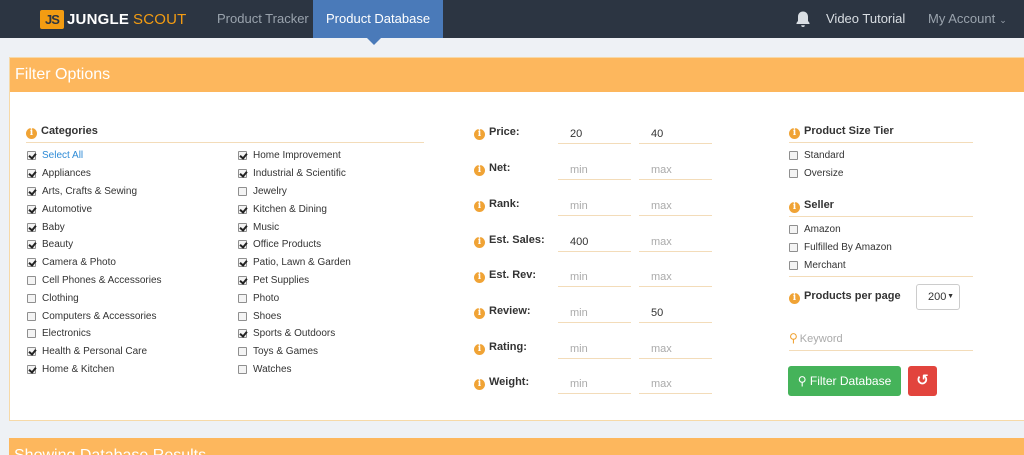 The image size is (1024, 455). What do you see at coordinates (94, 316) in the screenshot?
I see `checkbox-option: Computers & Accessories` at bounding box center [94, 316].